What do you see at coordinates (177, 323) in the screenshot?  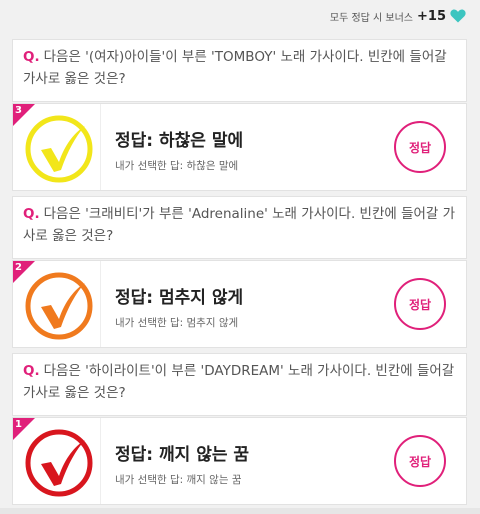 I see `selected-answer: 내가 선택한 답: 멈추지 않게` at bounding box center [177, 323].